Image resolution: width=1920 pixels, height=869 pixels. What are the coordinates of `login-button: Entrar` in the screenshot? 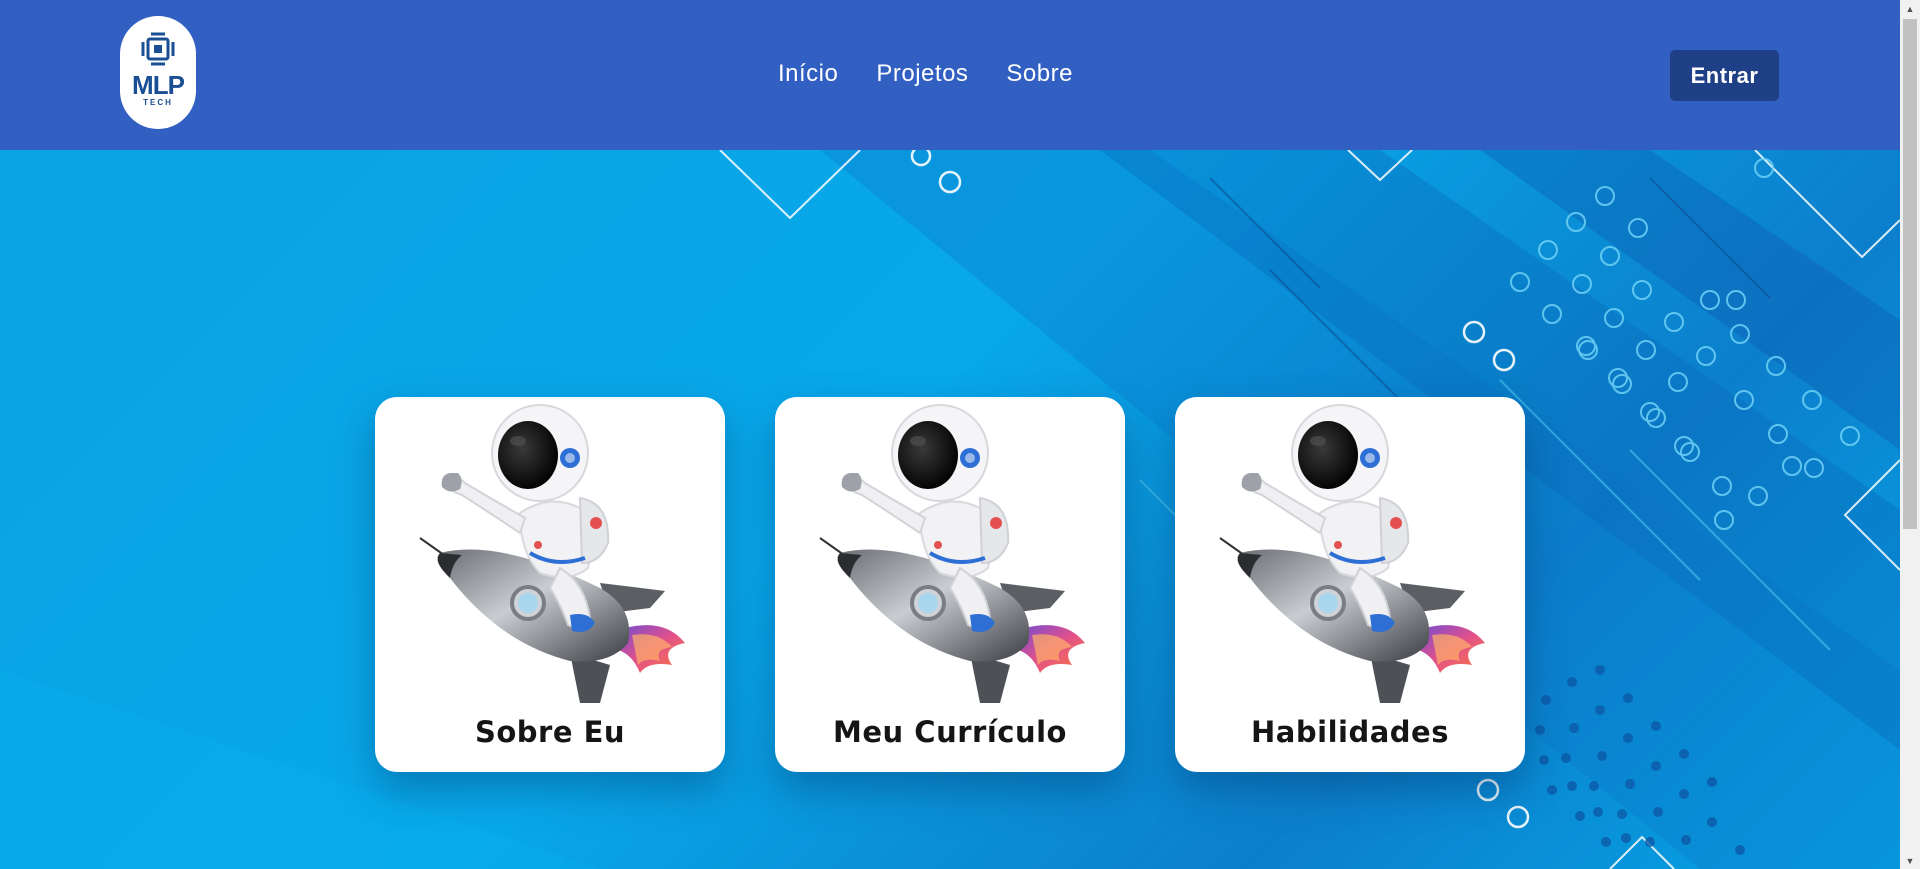 It's located at (1724, 75).